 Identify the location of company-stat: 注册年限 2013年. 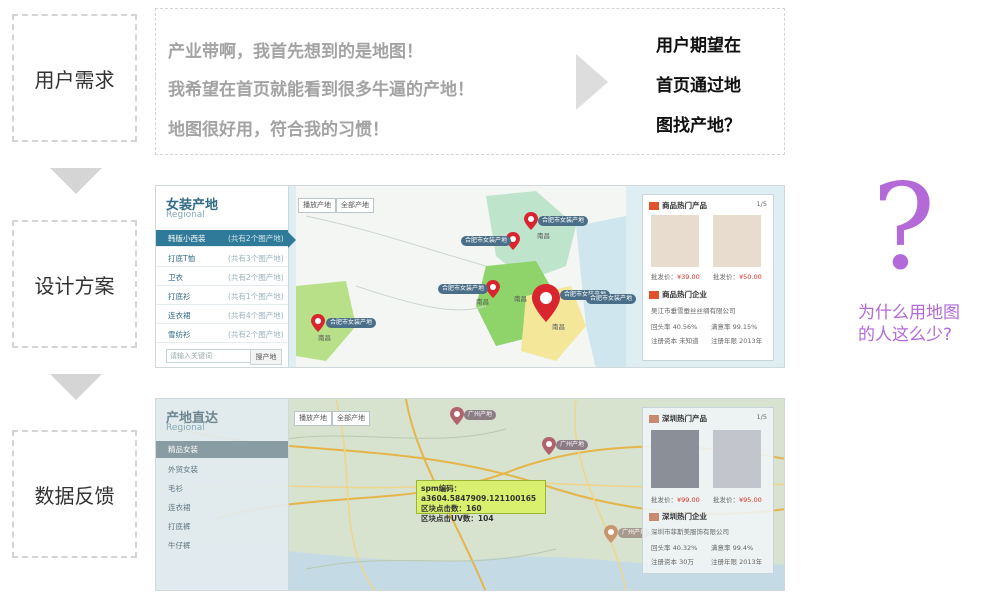
(737, 341).